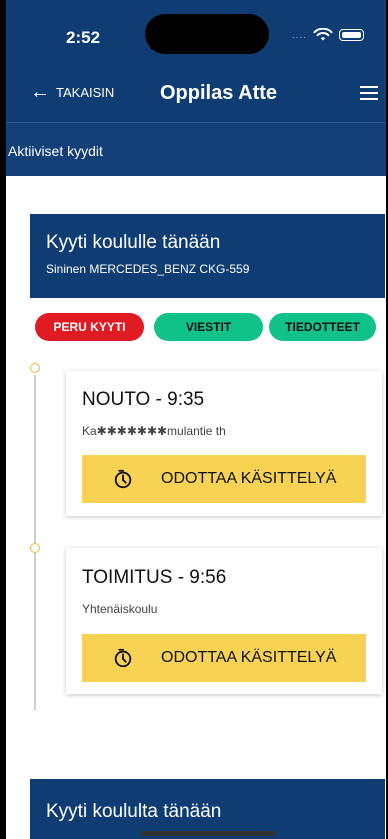 The width and height of the screenshot is (388, 839). Describe the element at coordinates (207, 809) in the screenshot. I see `ride-from-school-header: Kyyti koululta tänään` at that location.